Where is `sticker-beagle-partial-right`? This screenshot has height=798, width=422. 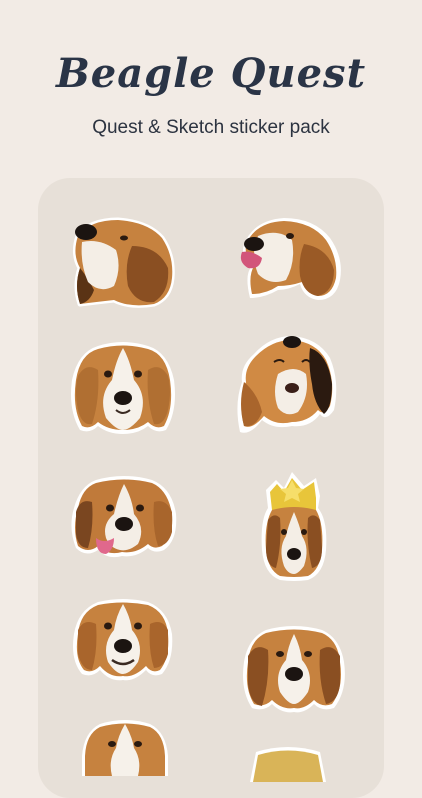 sticker-beagle-partial-right is located at coordinates (288, 762).